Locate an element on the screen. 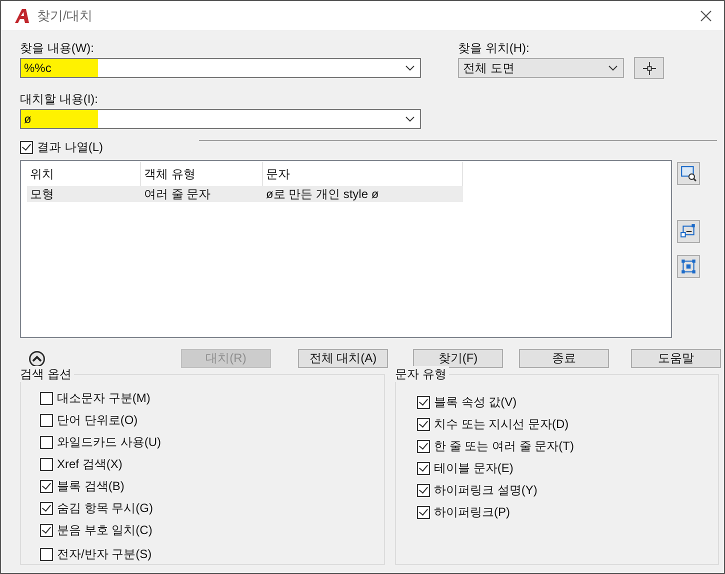 The width and height of the screenshot is (725, 574). window-title: 찾기/대치 is located at coordinates (65, 15).